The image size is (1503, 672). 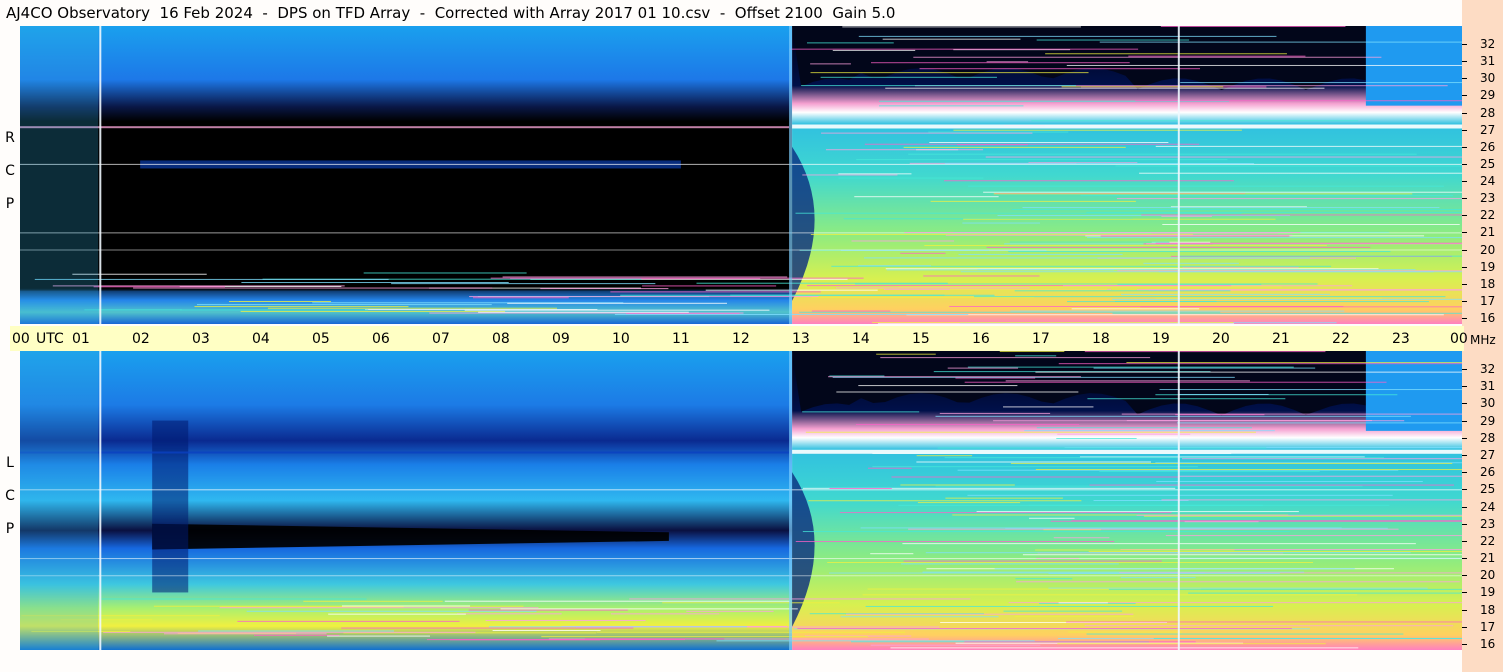 What do you see at coordinates (10, 138) in the screenshot?
I see `rcp-letter-r: R` at bounding box center [10, 138].